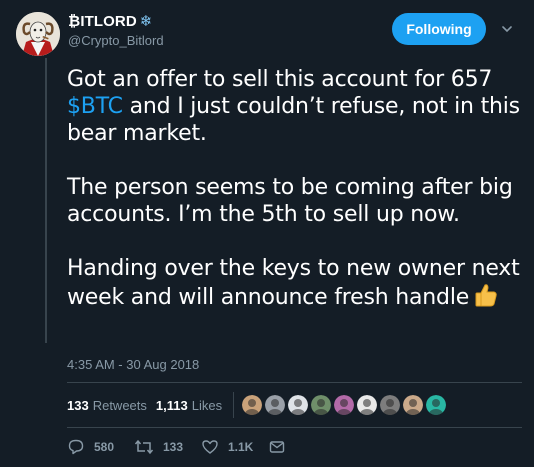 The image size is (534, 467). What do you see at coordinates (76, 447) in the screenshot?
I see `reply-icon` at bounding box center [76, 447].